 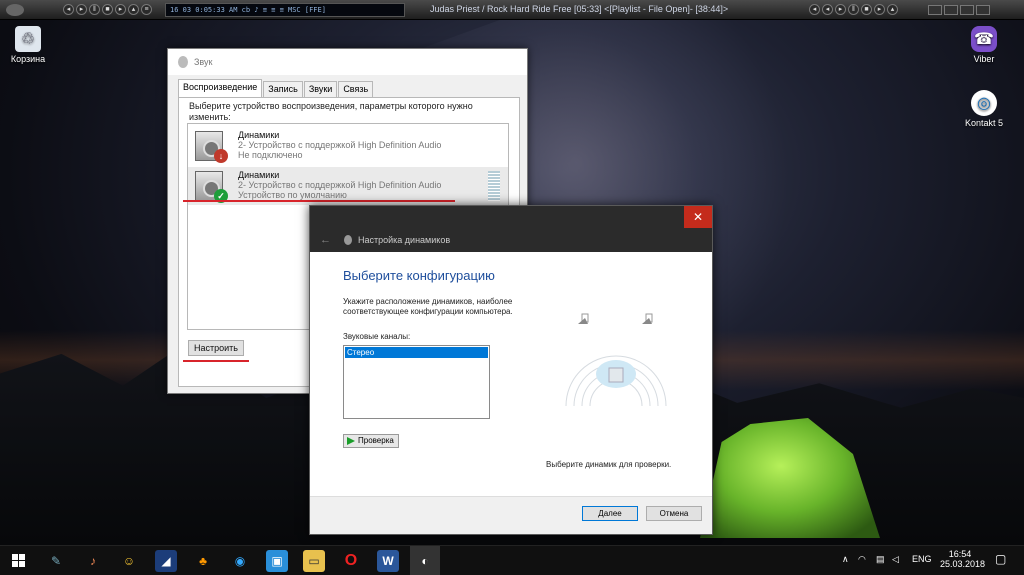 I want to click on player-controls-left: ◂ ▸ ‖ ■ ▸ ▴ ≡, so click(x=107, y=9).